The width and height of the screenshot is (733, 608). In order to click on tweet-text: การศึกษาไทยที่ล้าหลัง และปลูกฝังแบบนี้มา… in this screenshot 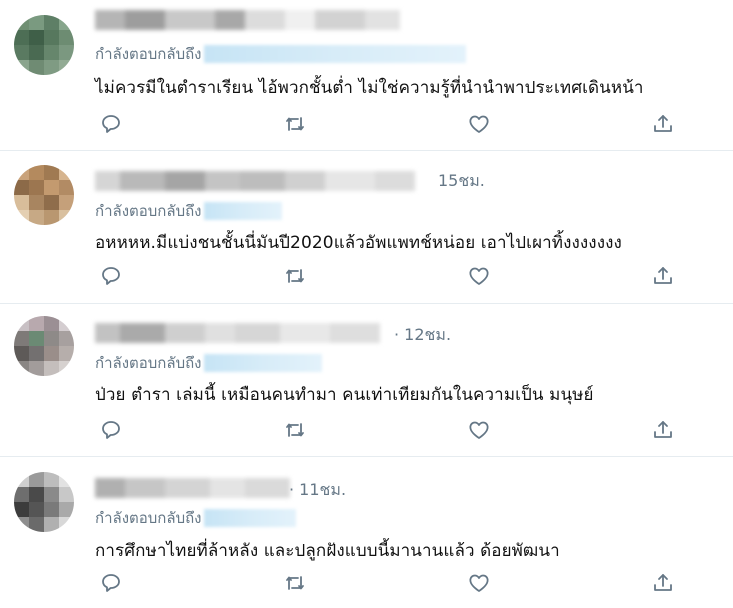, I will do `click(327, 551)`.